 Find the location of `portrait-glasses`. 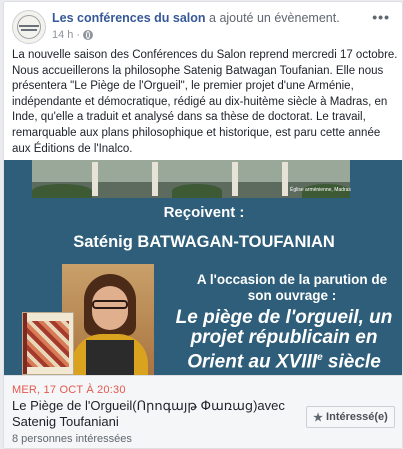

portrait-glasses is located at coordinates (110, 304).